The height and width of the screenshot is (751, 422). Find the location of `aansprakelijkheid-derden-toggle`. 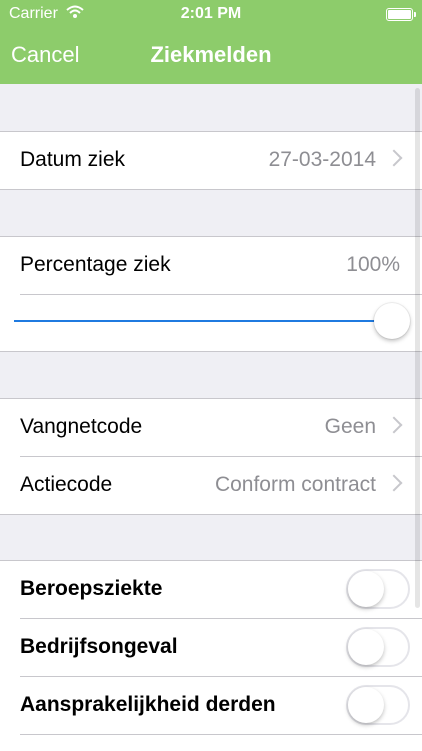

aansprakelijkheid-derden-toggle is located at coordinates (378, 705).